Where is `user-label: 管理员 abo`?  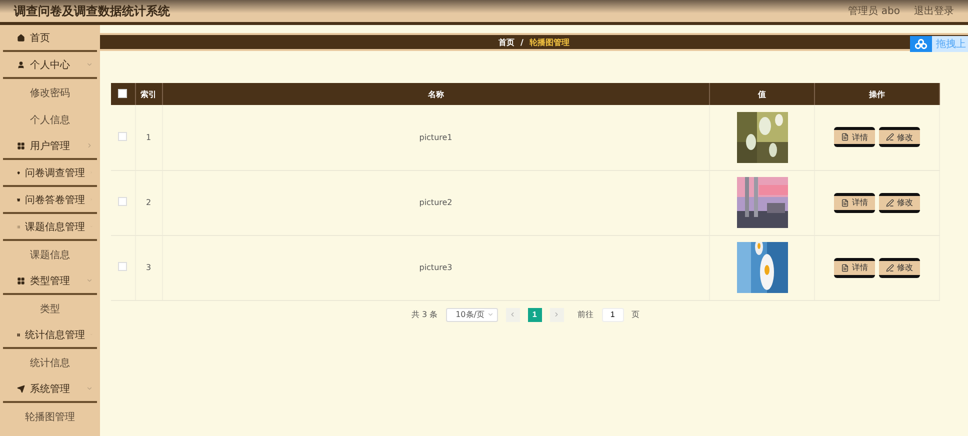 user-label: 管理员 abo is located at coordinates (874, 11).